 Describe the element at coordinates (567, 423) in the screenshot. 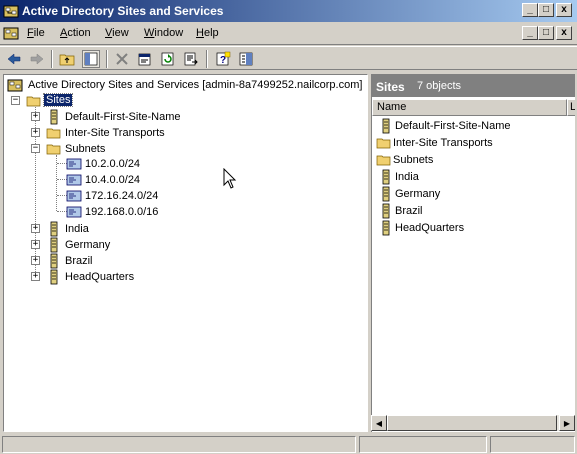

I see `scroll-right-button: ▶` at that location.